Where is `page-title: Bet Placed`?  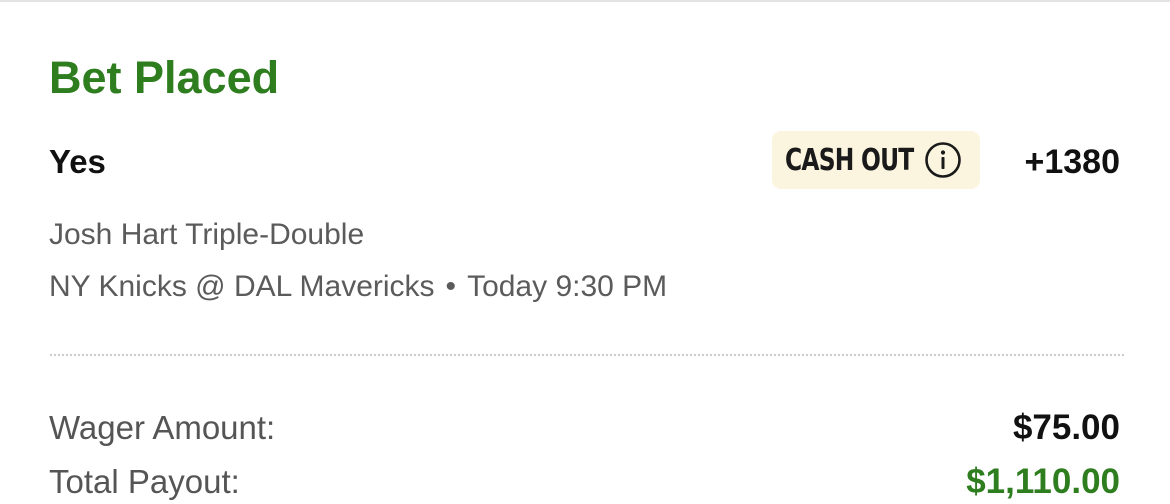
page-title: Bet Placed is located at coordinates (164, 77).